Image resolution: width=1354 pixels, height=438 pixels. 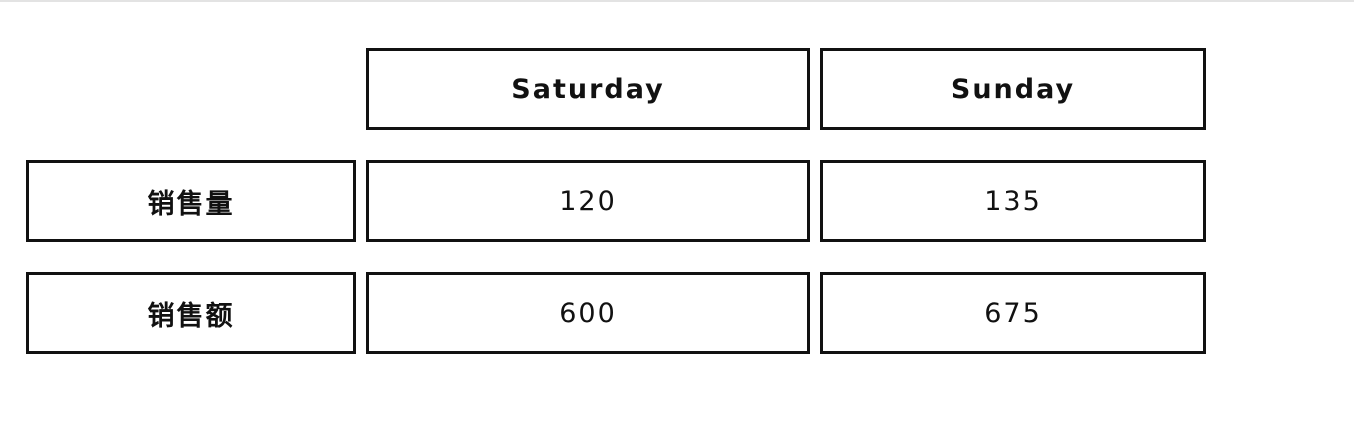 What do you see at coordinates (191, 316) in the screenshot?
I see `row-label-text: 销售额` at bounding box center [191, 316].